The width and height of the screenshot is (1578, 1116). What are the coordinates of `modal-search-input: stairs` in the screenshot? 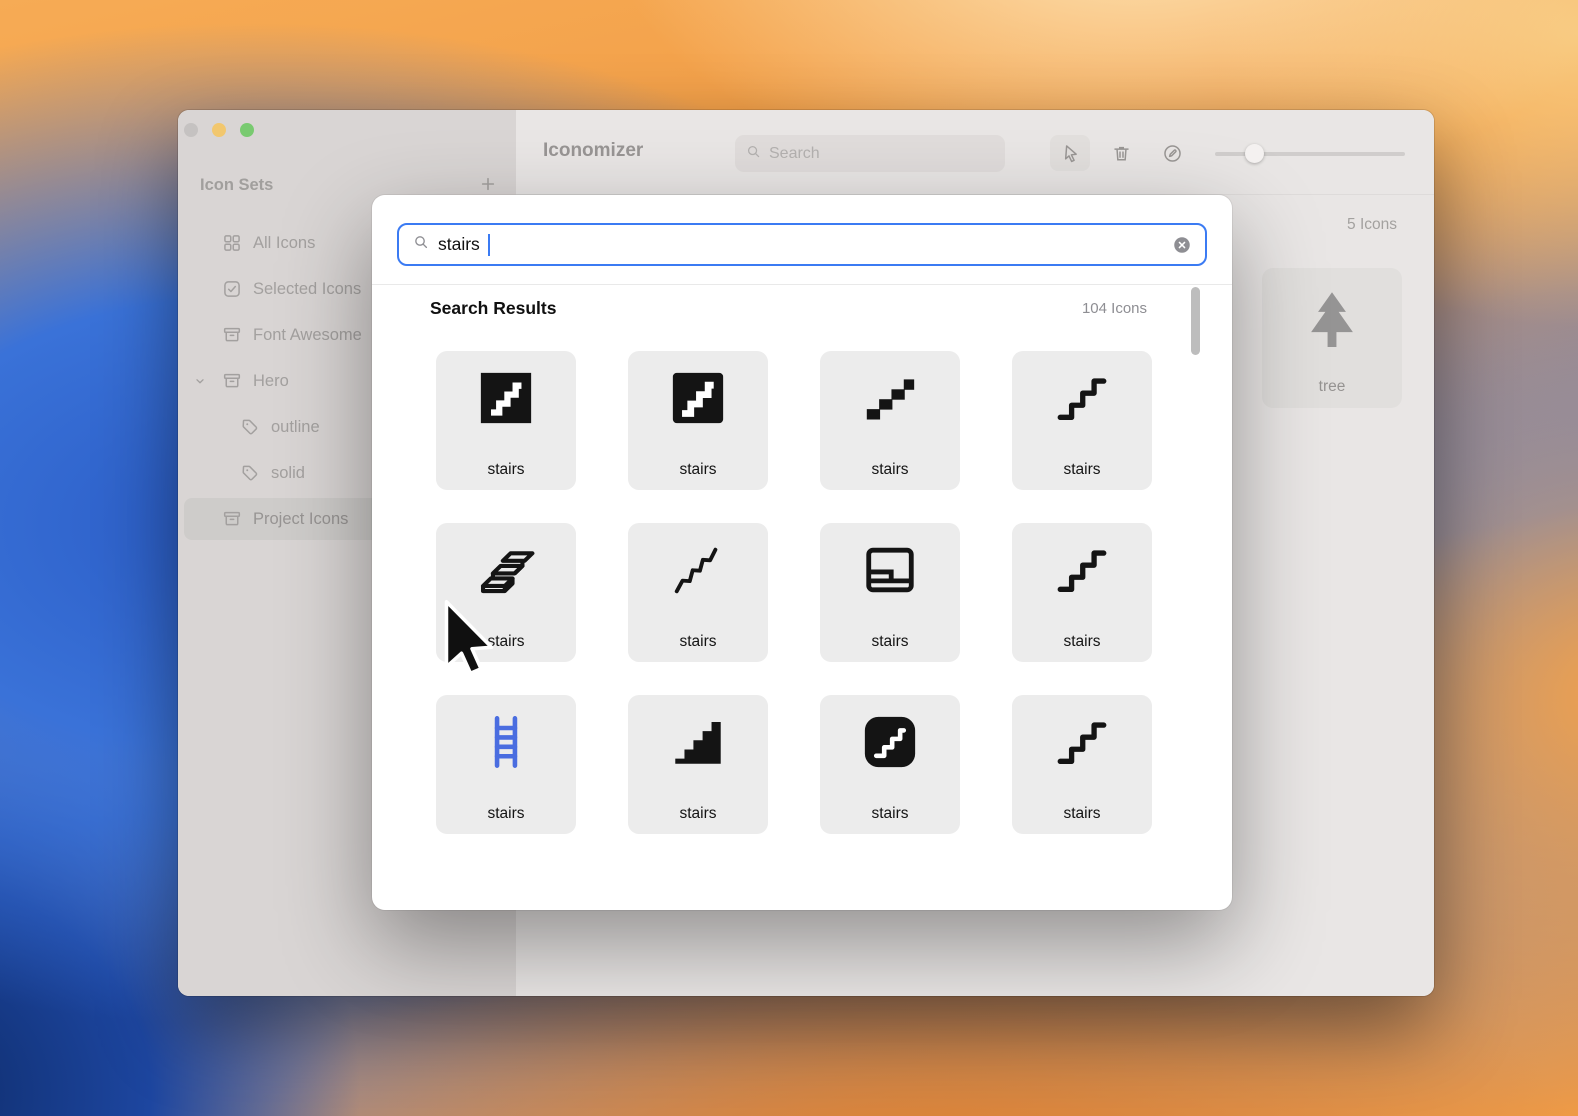 It's located at (802, 244).